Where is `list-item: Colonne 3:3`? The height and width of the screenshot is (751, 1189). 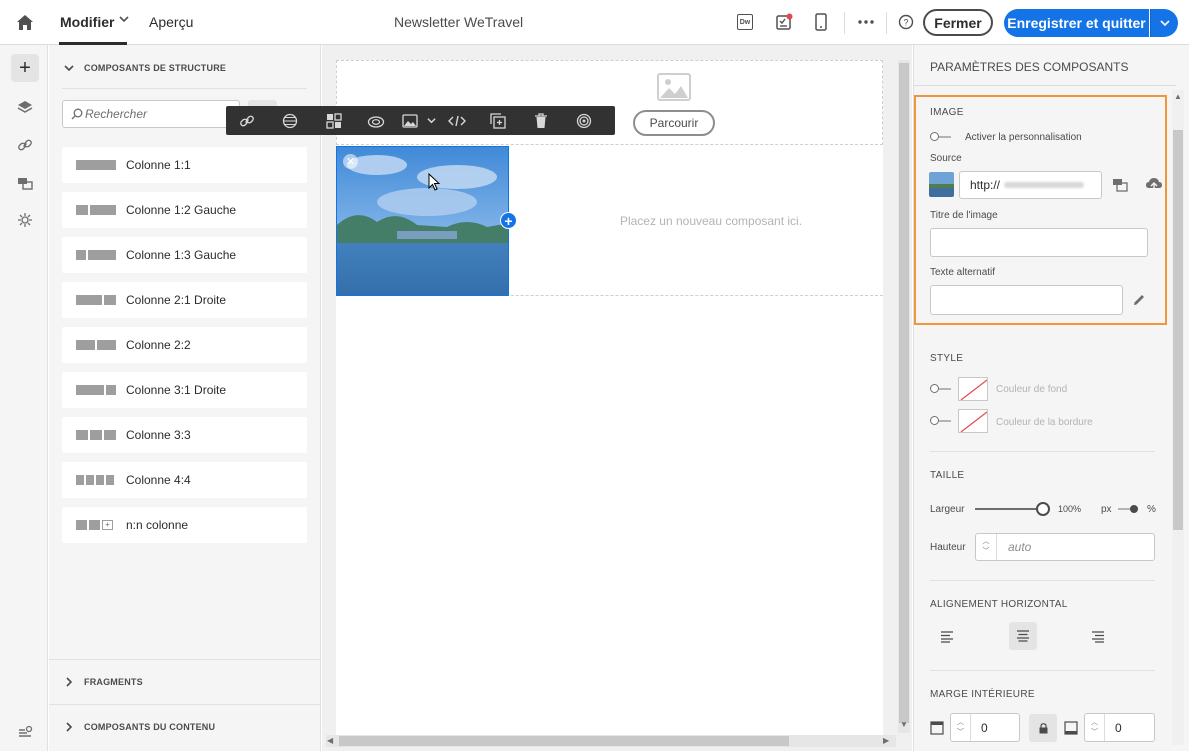 list-item: Colonne 3:3 is located at coordinates (184, 435).